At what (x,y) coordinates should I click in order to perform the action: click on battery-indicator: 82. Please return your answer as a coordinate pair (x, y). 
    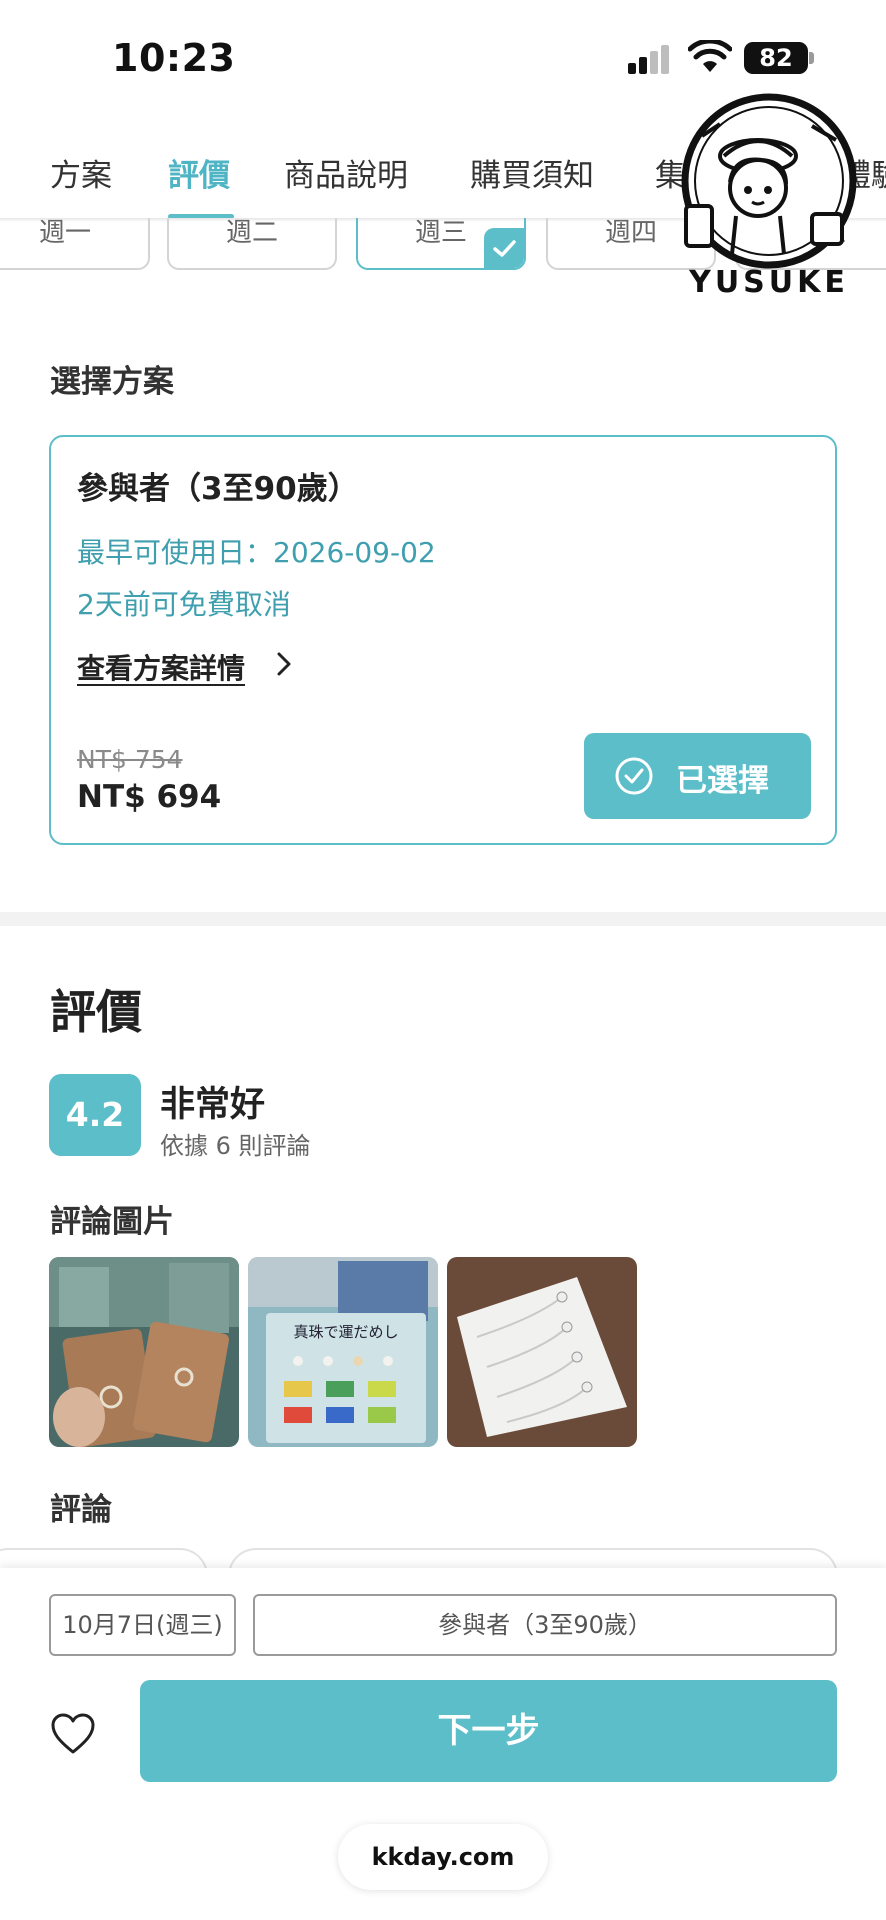
    Looking at the image, I should click on (776, 58).